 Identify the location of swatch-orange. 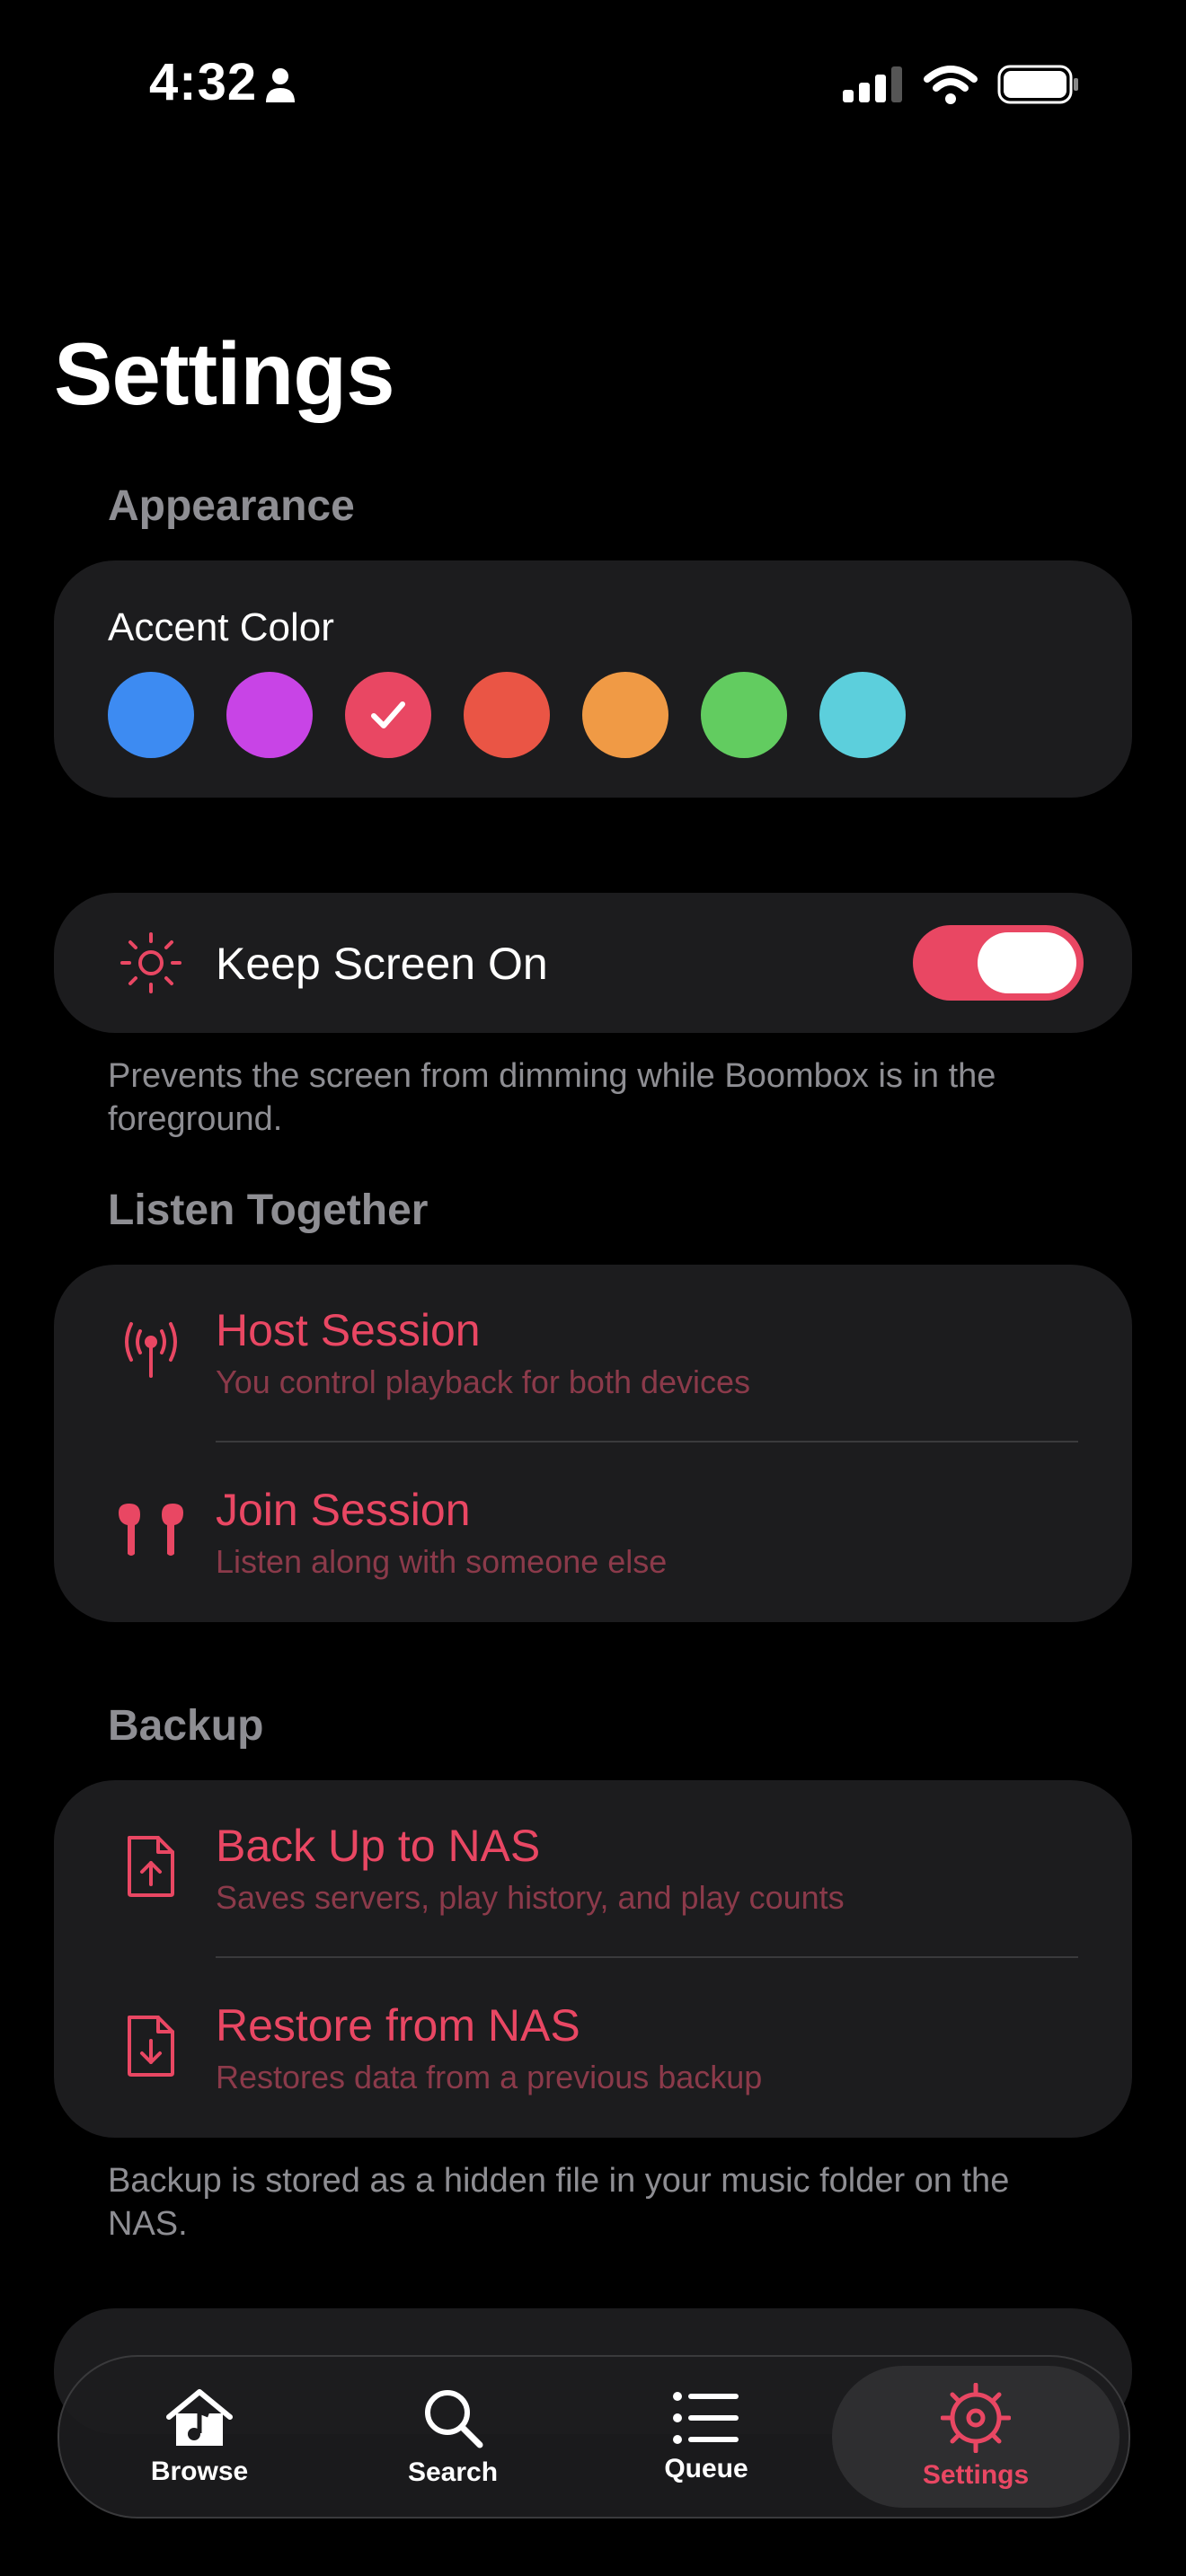
(625, 715).